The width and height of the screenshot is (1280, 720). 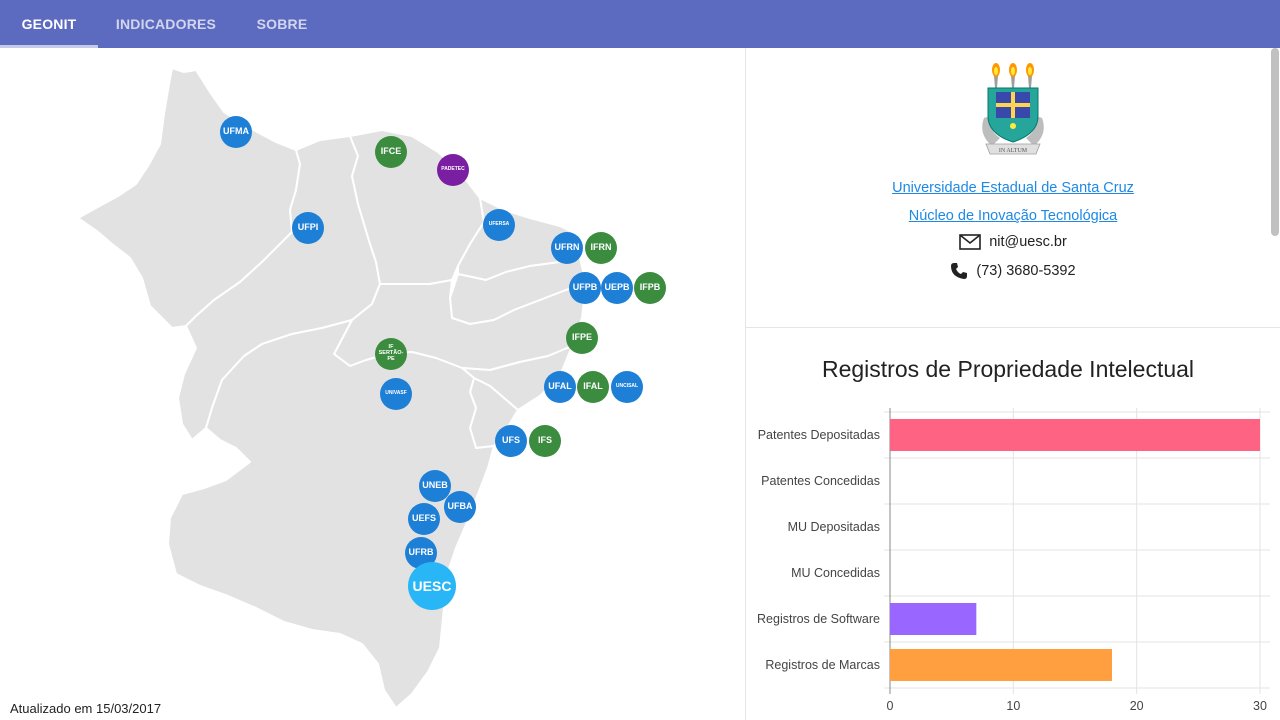 What do you see at coordinates (1028, 242) in the screenshot?
I see `email-text: nit@uesc.br` at bounding box center [1028, 242].